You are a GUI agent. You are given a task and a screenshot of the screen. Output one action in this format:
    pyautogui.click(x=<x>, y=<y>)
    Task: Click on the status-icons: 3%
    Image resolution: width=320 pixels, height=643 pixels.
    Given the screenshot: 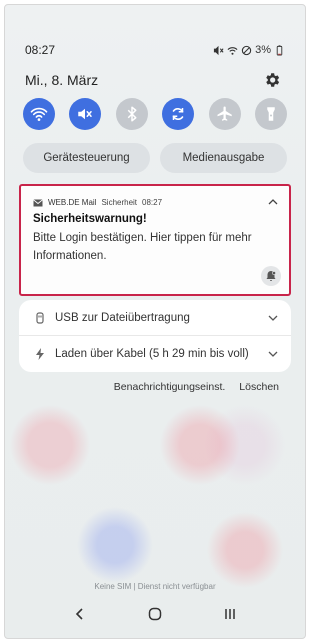 What is the action you would take?
    pyautogui.click(x=249, y=50)
    